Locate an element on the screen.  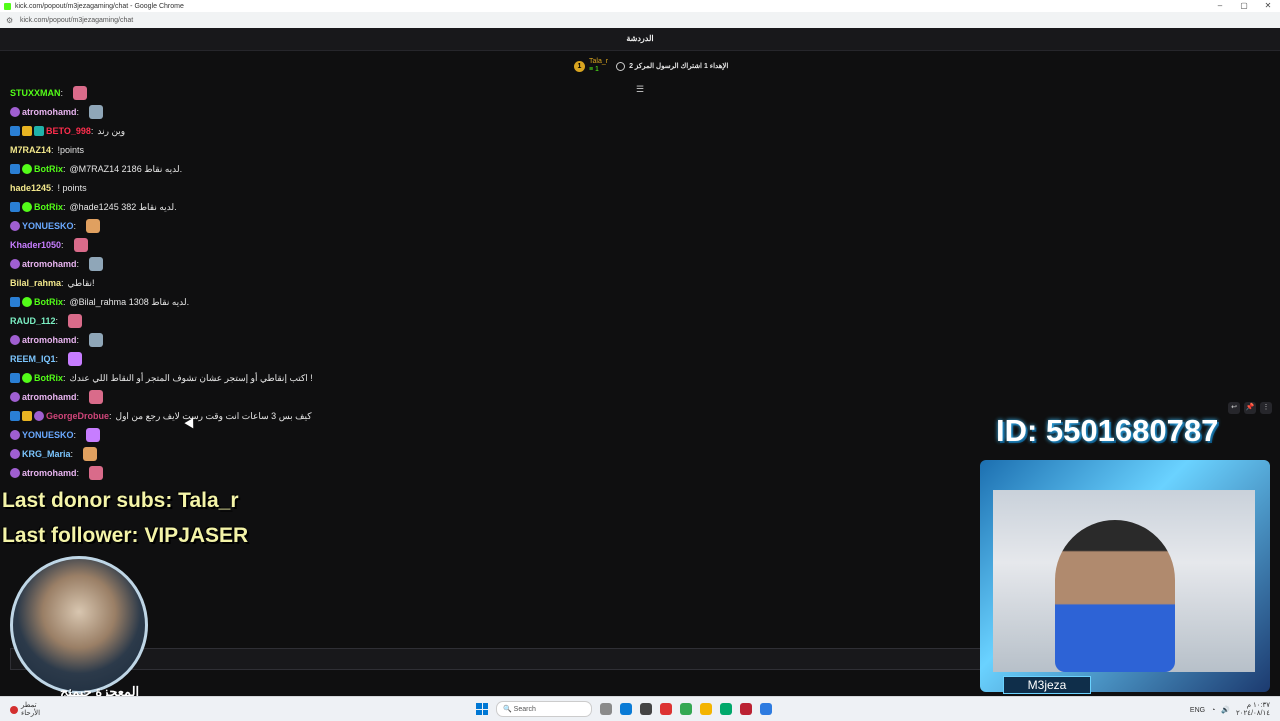
chat-message: Khader1050: is located at coordinates (49, 245).